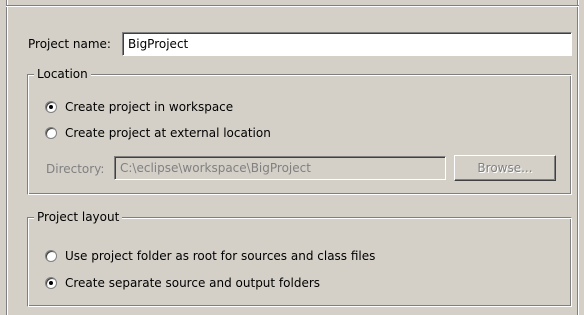 The height and width of the screenshot is (315, 584). Describe the element at coordinates (62, 74) in the screenshot. I see `location-group-title: Location` at that location.